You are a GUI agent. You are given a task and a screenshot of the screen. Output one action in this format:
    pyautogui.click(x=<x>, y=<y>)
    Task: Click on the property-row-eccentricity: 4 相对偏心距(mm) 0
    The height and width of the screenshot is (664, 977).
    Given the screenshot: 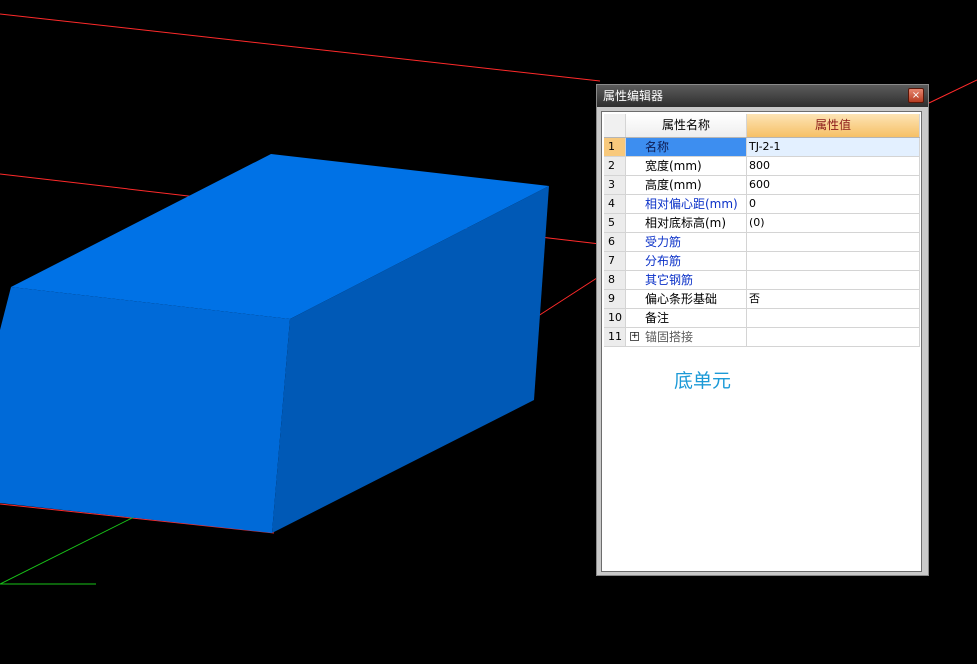 What is the action you would take?
    pyautogui.click(x=762, y=204)
    